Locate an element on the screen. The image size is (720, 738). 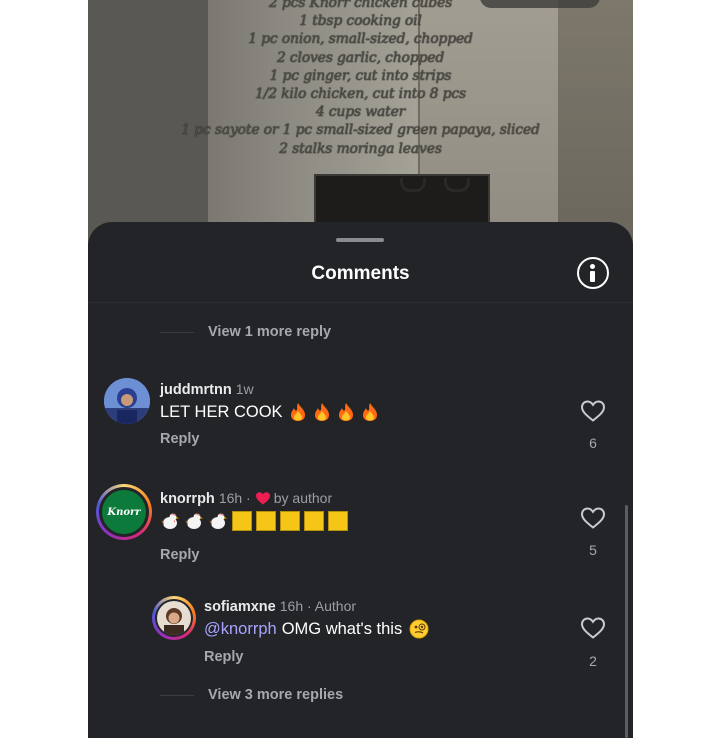
info-icon is located at coordinates (593, 273).